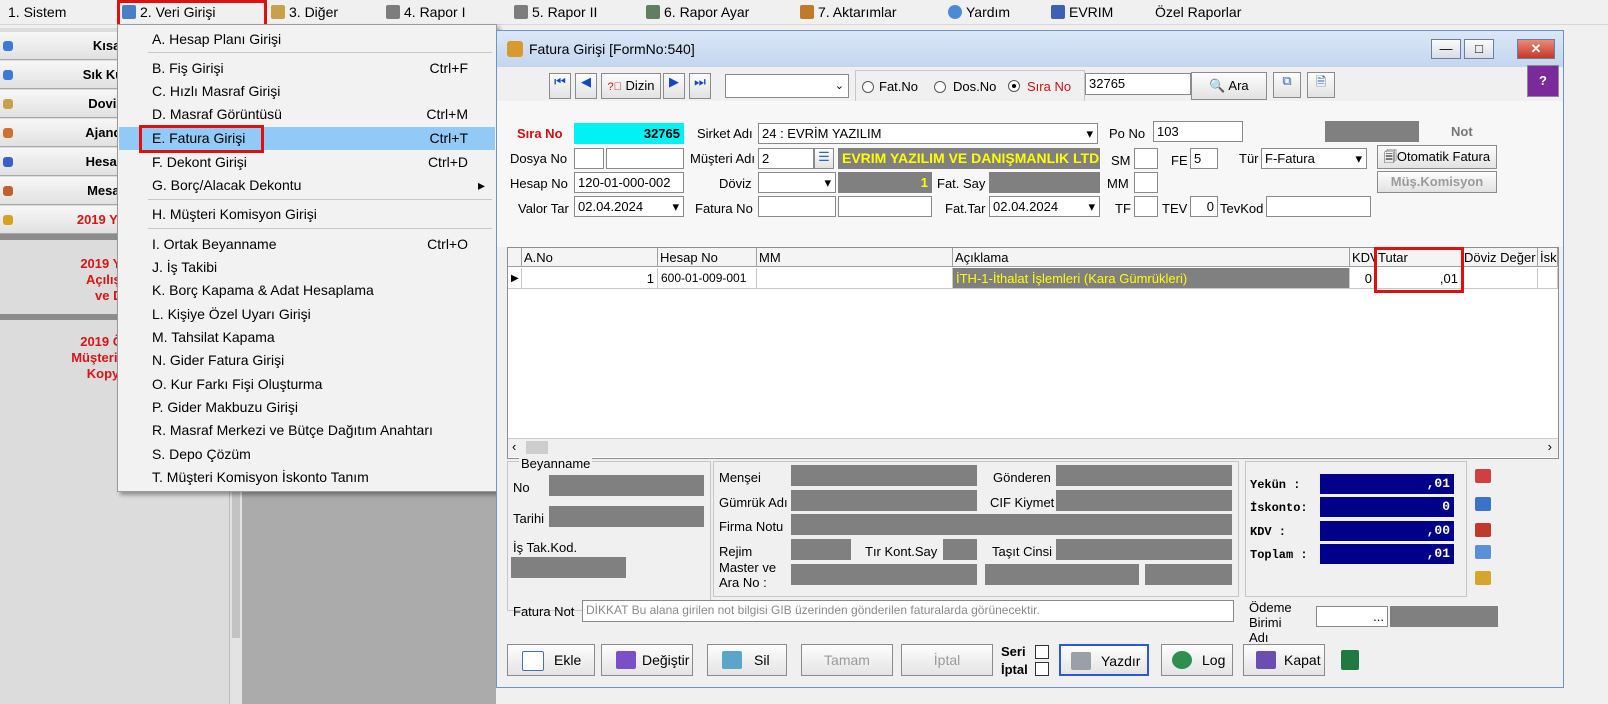 This screenshot has height=704, width=1608. What do you see at coordinates (1138, 84) in the screenshot?
I see `search-input: 32765` at bounding box center [1138, 84].